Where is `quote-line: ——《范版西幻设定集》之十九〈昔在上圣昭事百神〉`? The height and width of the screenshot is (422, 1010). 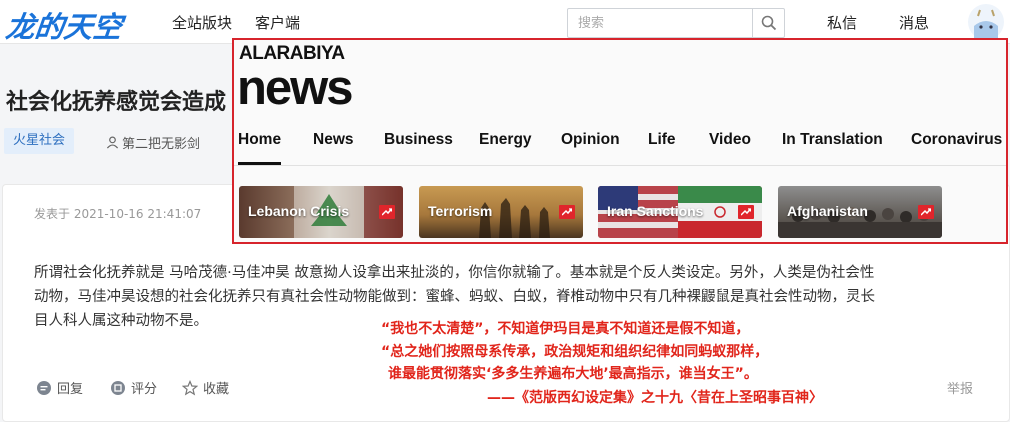
quote-line: ——《范版西幻设定集》之十九〈昔在上圣昭事百神〉 is located at coordinates (655, 398).